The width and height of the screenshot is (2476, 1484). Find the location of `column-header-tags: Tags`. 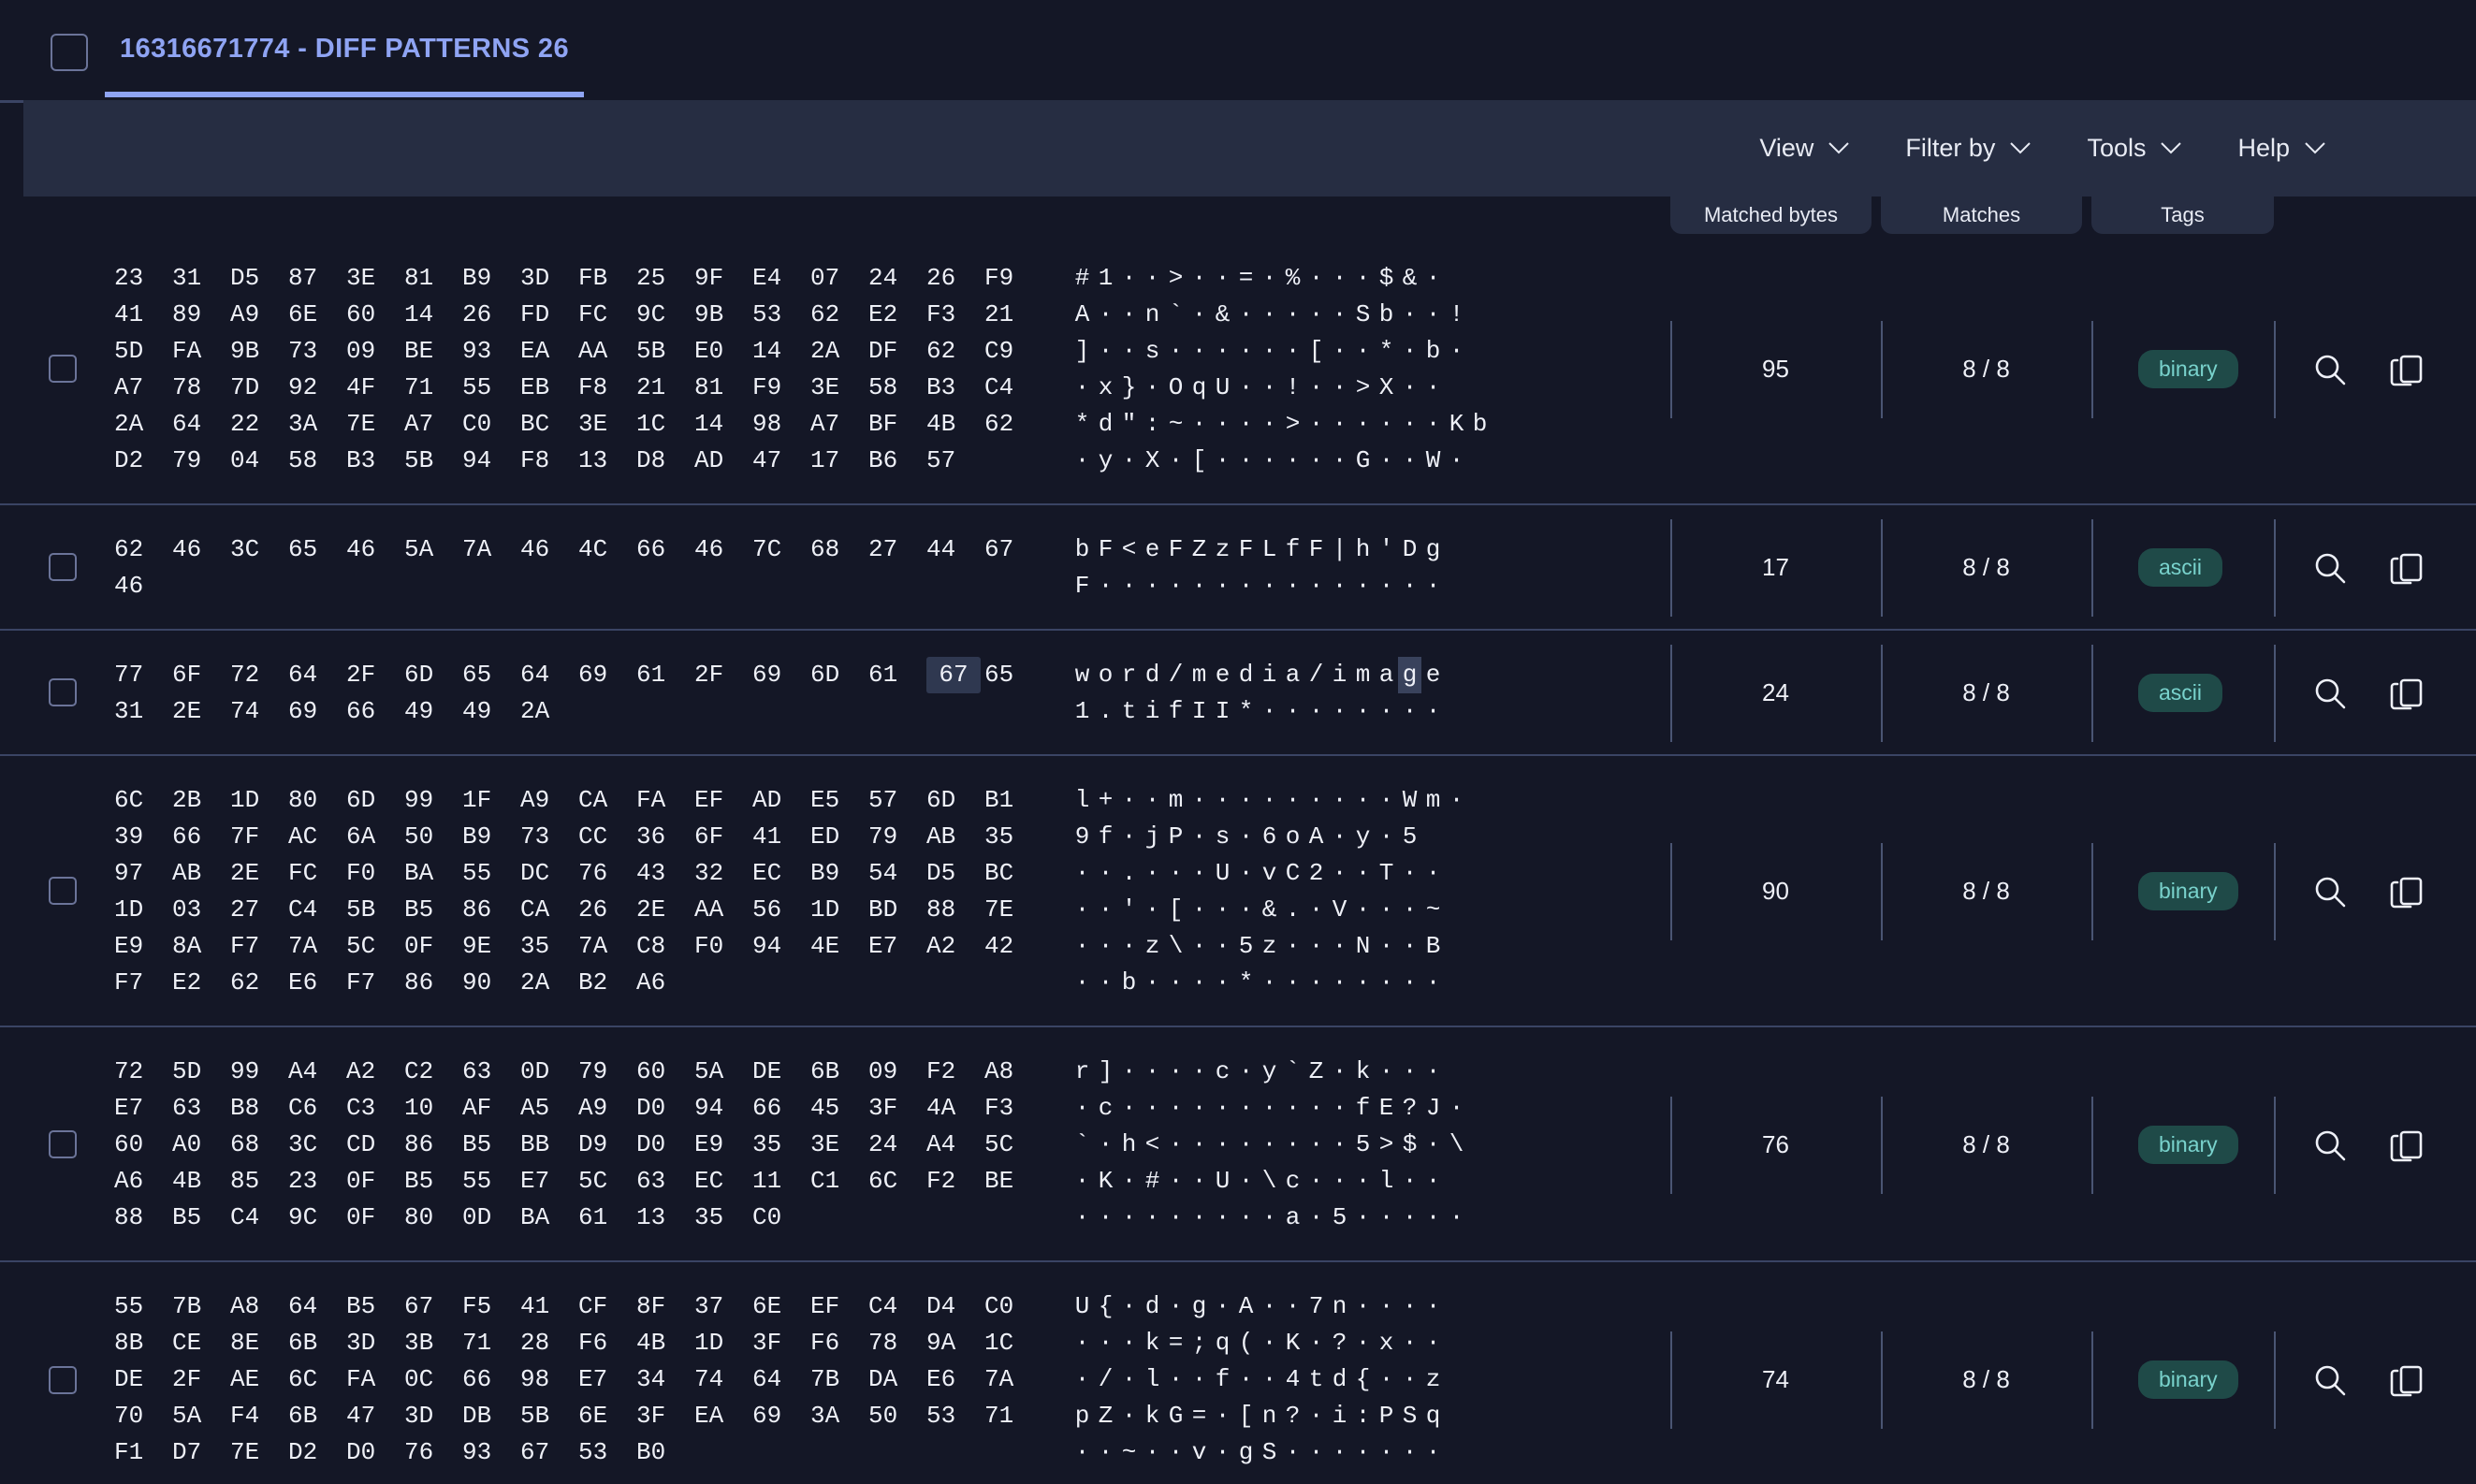

column-header-tags: Tags is located at coordinates (2182, 215).